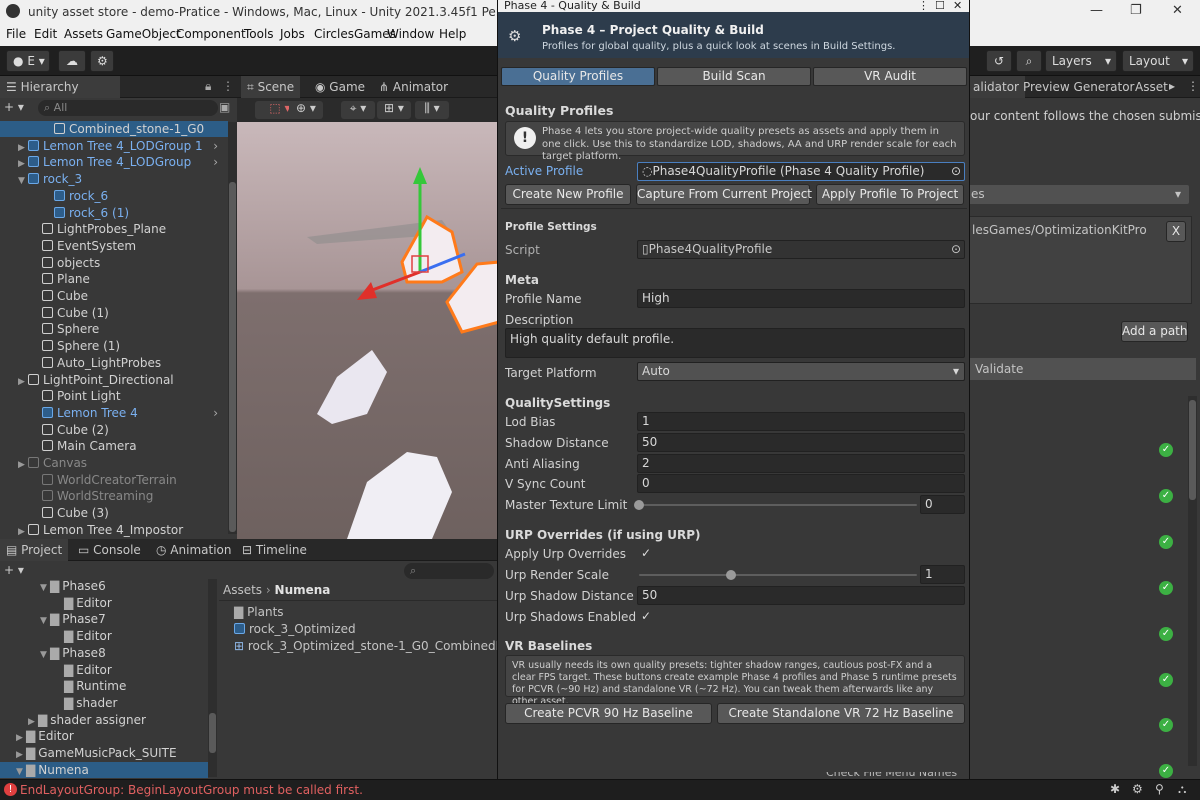  I want to click on create-pcvr-baseline-button: Create PCVR 90 Hz Baseline, so click(608, 713).